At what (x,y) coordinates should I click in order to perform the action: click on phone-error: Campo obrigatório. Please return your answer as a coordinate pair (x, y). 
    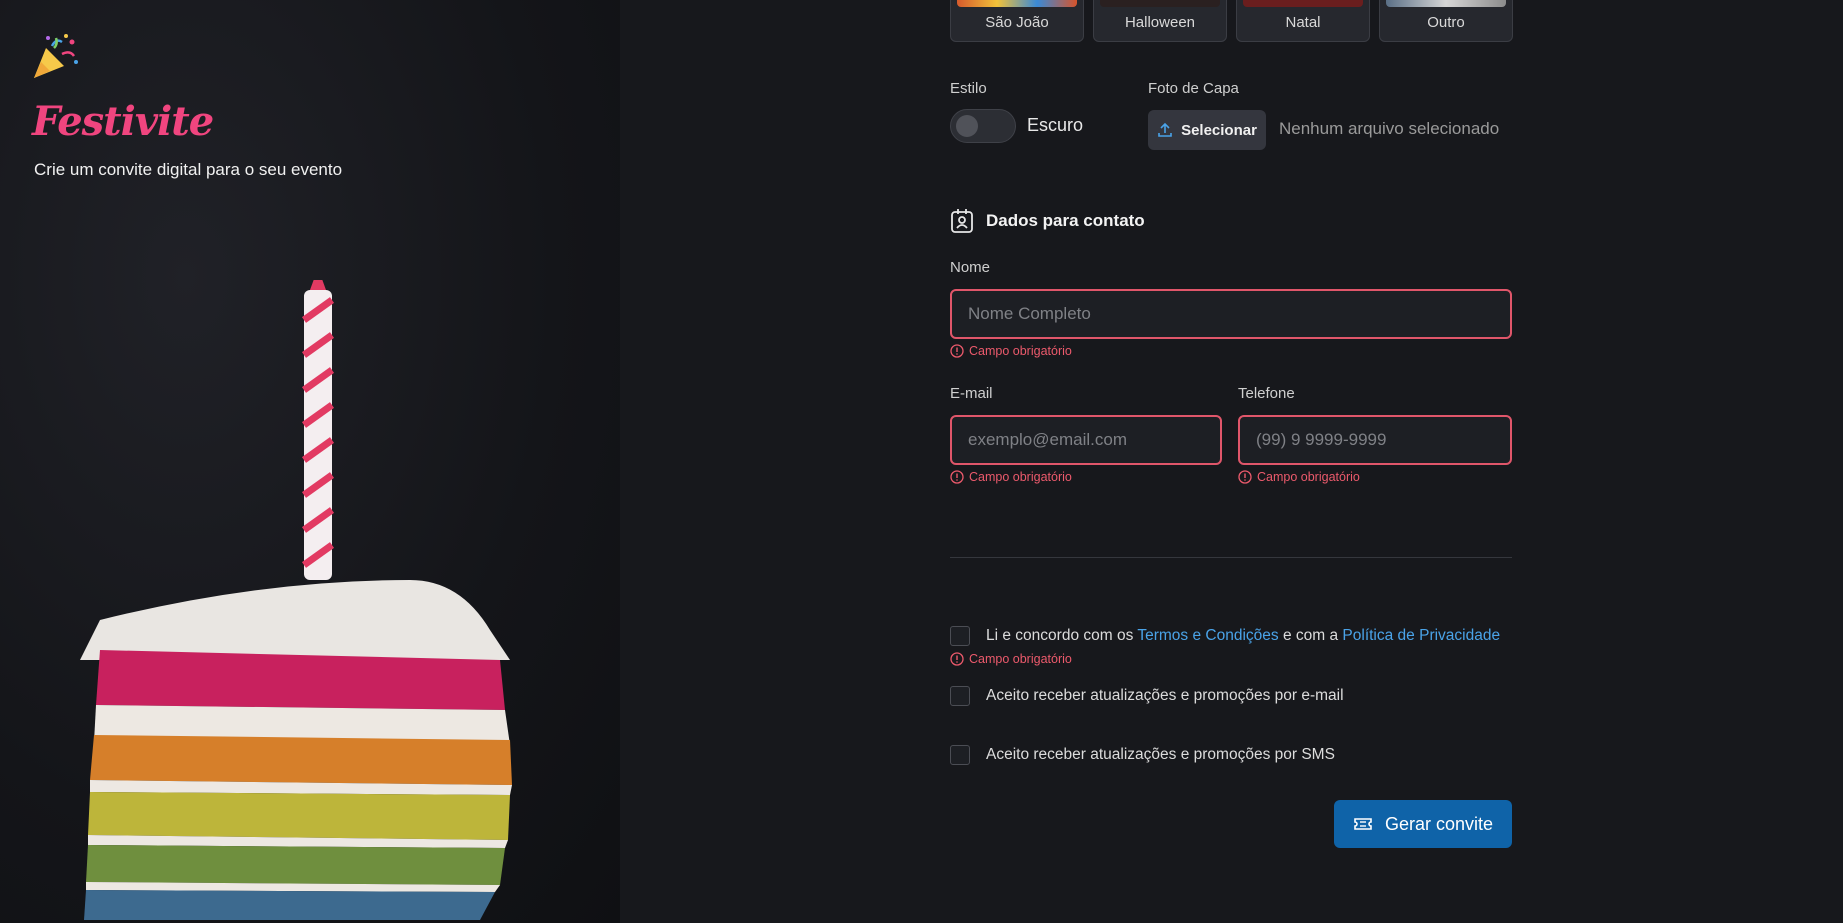
    Looking at the image, I should click on (1299, 477).